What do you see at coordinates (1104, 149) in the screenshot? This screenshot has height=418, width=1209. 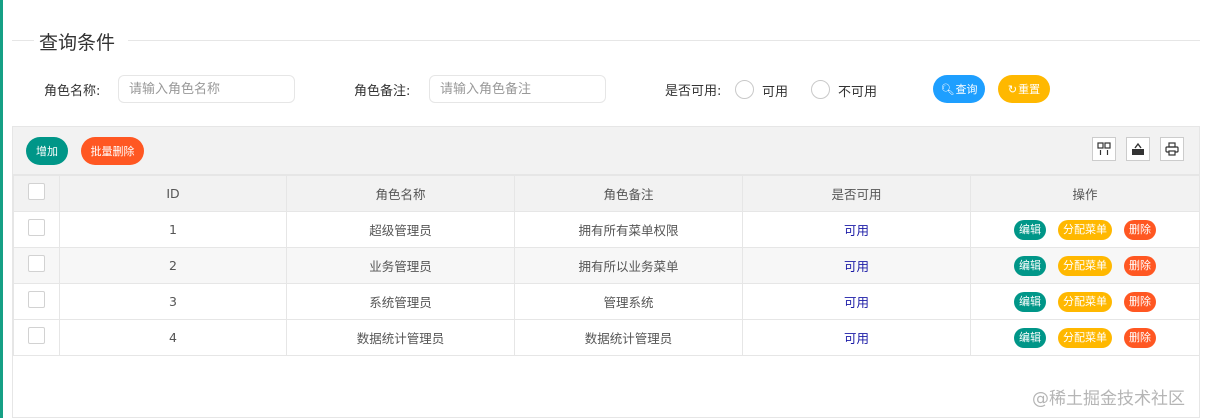 I see `columns-icon` at bounding box center [1104, 149].